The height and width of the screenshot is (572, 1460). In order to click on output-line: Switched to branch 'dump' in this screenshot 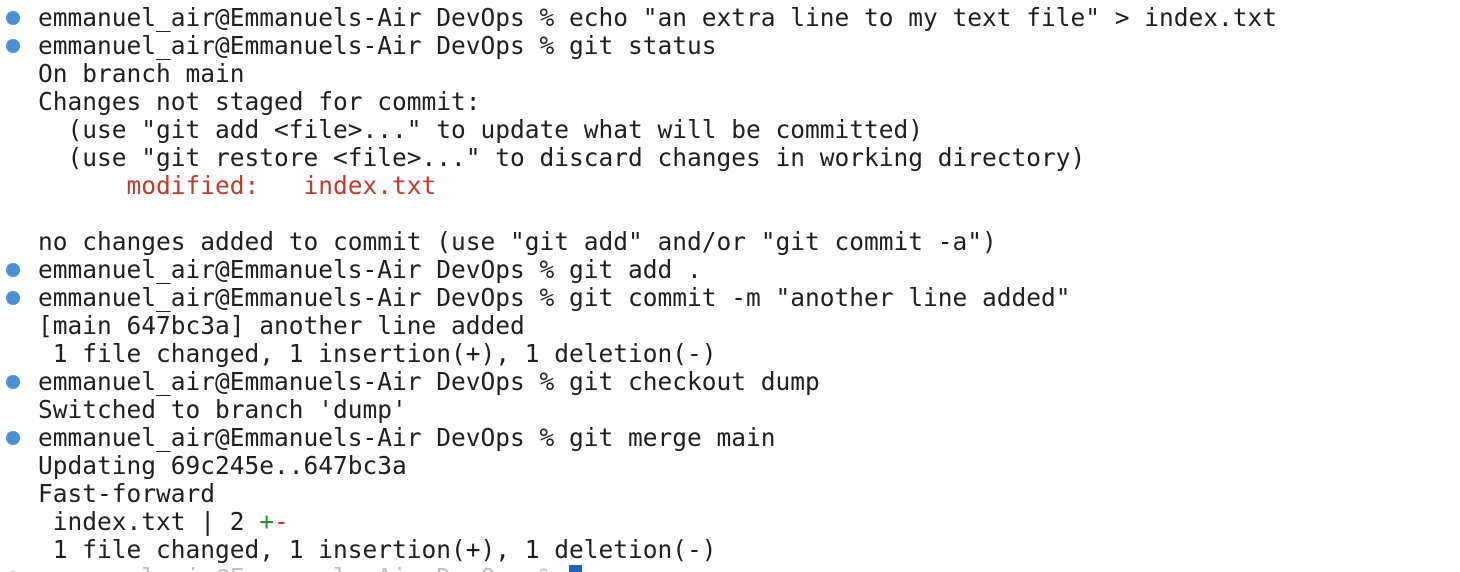, I will do `click(222, 409)`.